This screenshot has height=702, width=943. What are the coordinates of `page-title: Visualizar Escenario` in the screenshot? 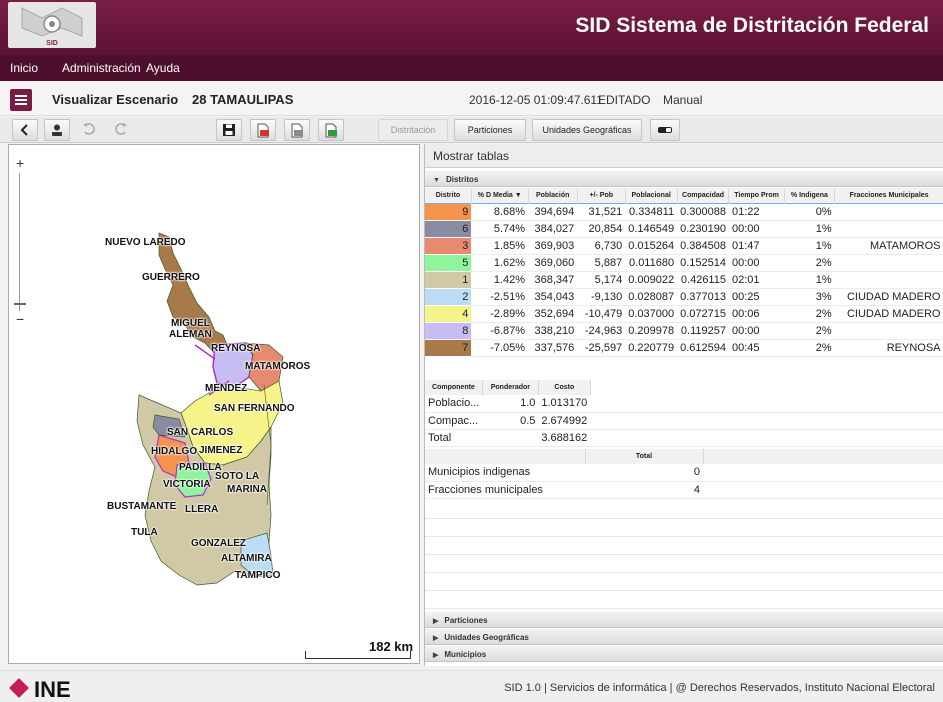 It's located at (115, 99).